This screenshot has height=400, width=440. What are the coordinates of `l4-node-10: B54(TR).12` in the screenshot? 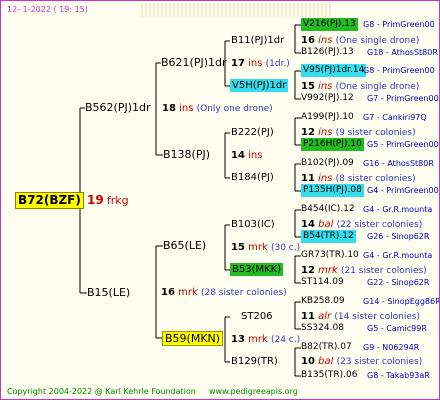 It's located at (328, 236).